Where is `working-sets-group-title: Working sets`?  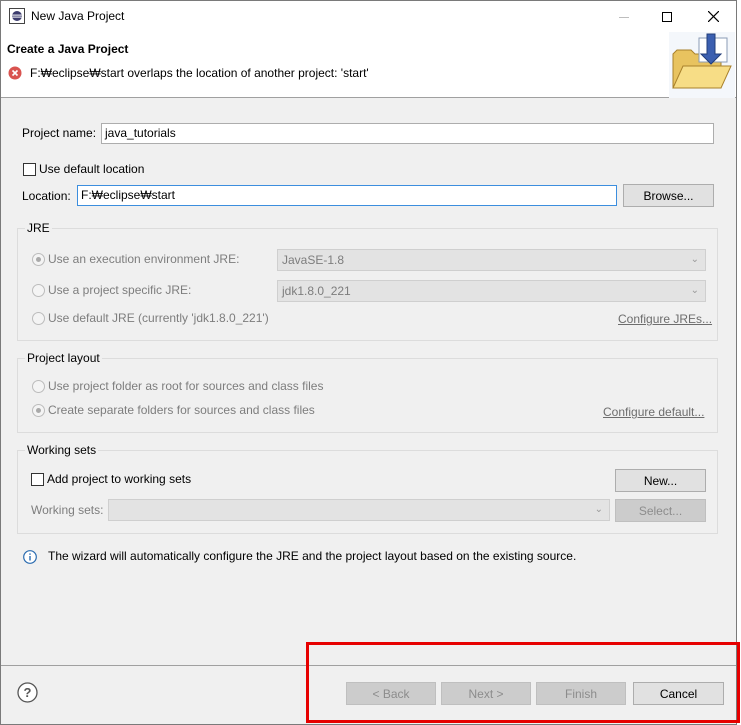 working-sets-group-title: Working sets is located at coordinates (62, 450).